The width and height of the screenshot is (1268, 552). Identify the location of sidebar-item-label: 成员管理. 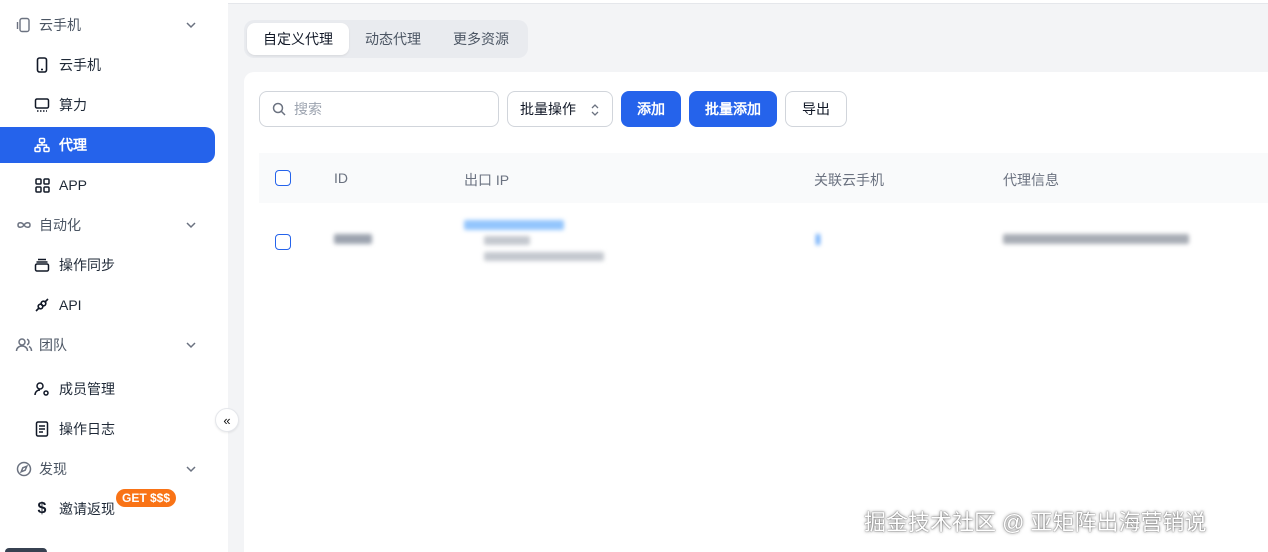
(87, 389).